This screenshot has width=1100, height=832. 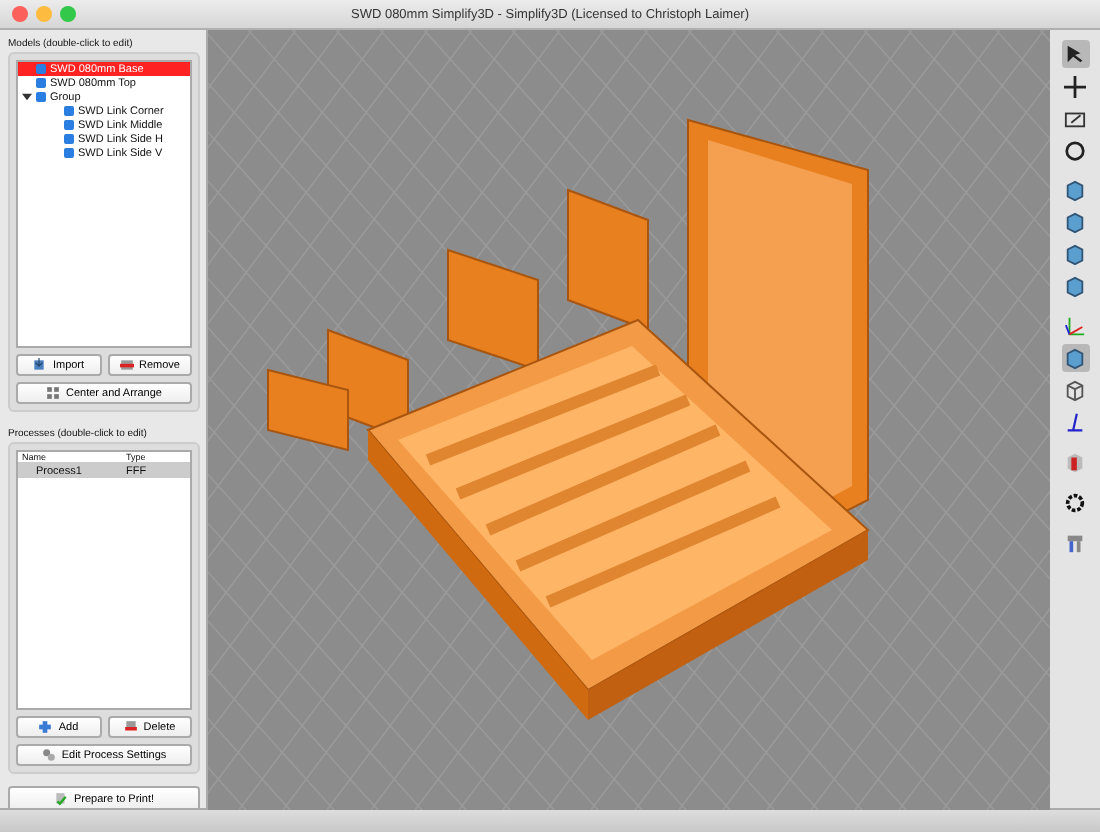 What do you see at coordinates (1075, 390) in the screenshot?
I see `wireframe-cube-icon` at bounding box center [1075, 390].